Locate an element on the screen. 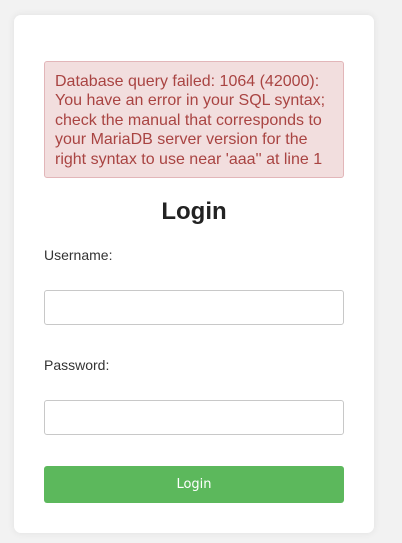 This screenshot has width=402, height=543. login-button: Login is located at coordinates (194, 484).